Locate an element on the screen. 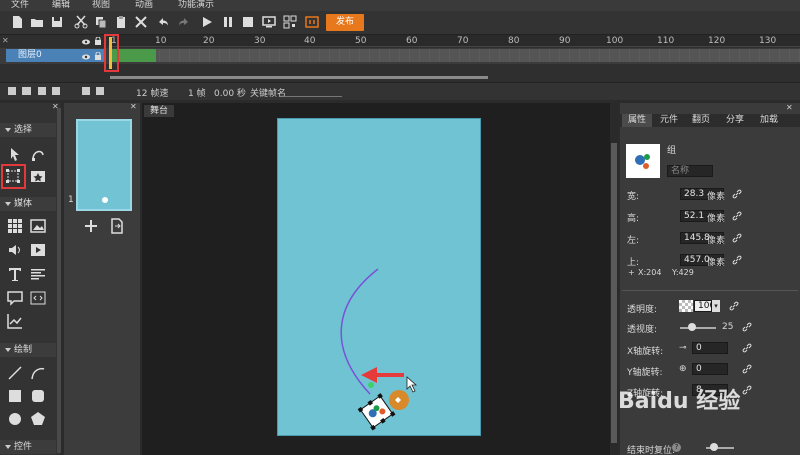 This screenshot has width=800, height=455. timeline-status-bar: 12 帧速 1 帧 0.00 秒 关键帧名 is located at coordinates (400, 91).